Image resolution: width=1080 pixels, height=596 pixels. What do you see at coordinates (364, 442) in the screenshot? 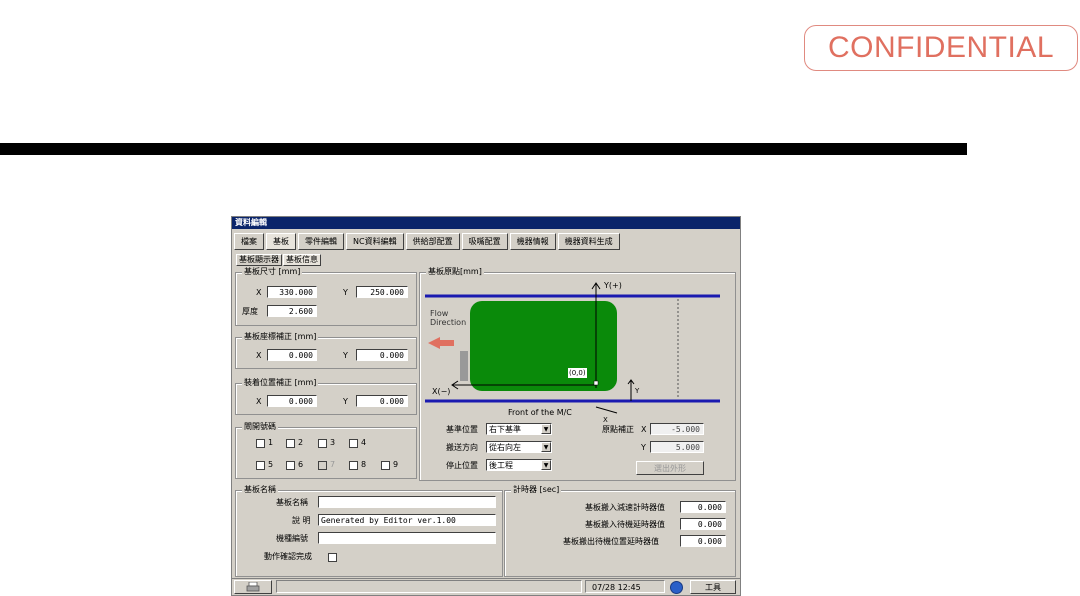
I see `gate-4-label: 4` at bounding box center [364, 442].